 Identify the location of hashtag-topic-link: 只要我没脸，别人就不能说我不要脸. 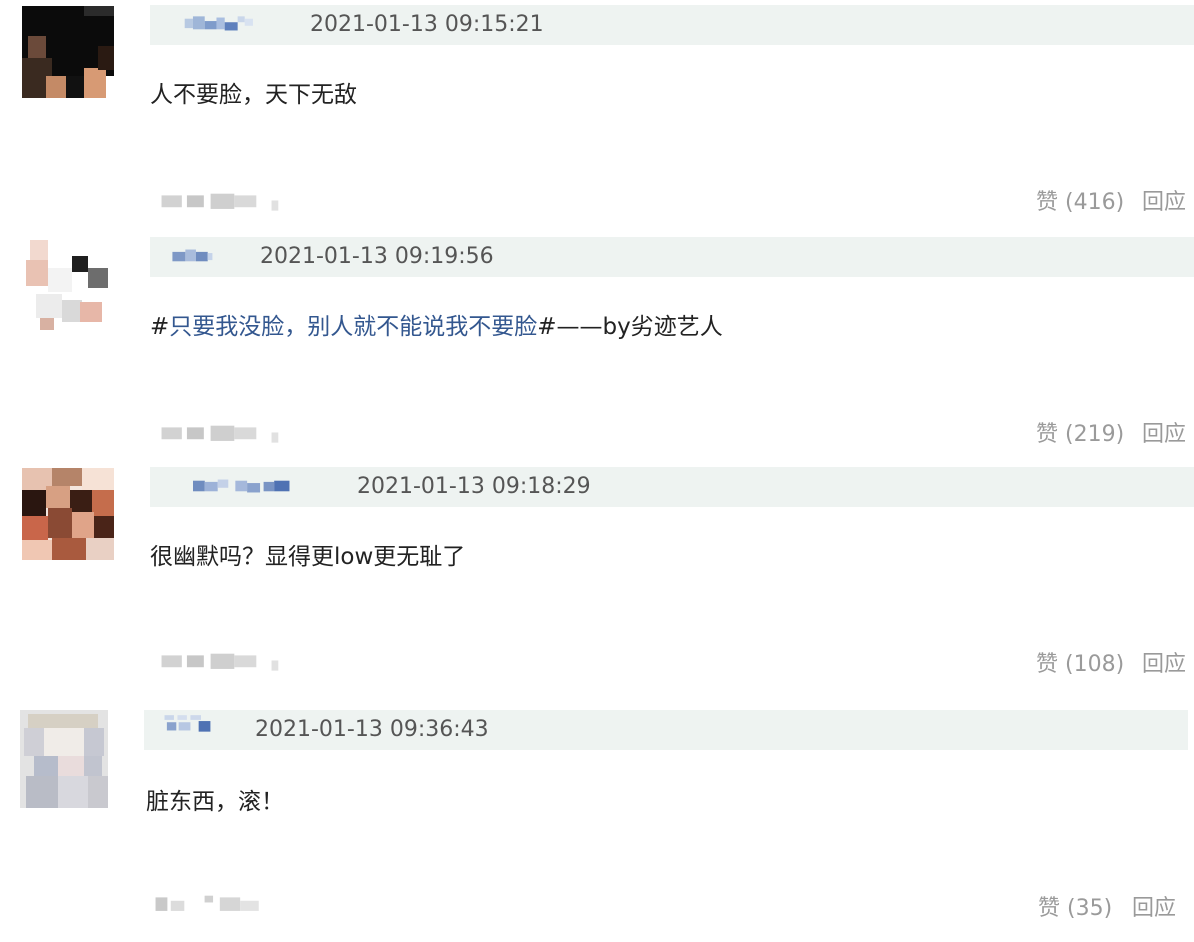
(353, 327).